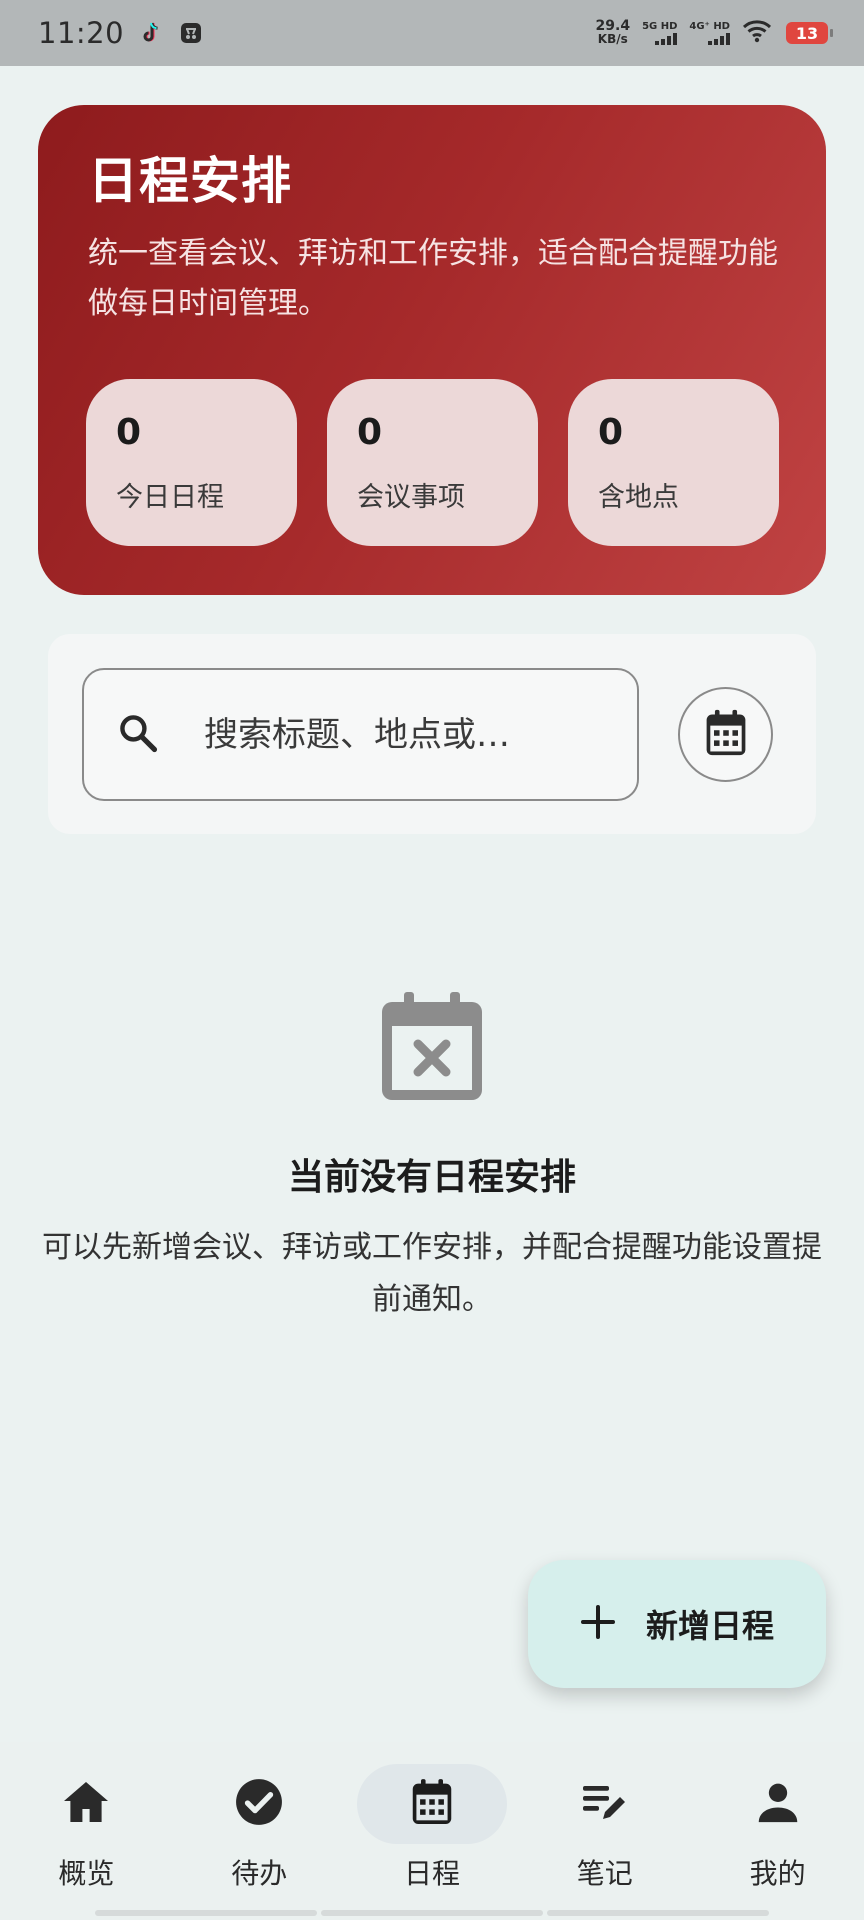 Image resolution: width=864 pixels, height=1920 pixels. Describe the element at coordinates (432, 33) in the screenshot. I see `status-bar: 11:20 29.4 KB/s 5G HD 4G⁺ HD 13` at that location.